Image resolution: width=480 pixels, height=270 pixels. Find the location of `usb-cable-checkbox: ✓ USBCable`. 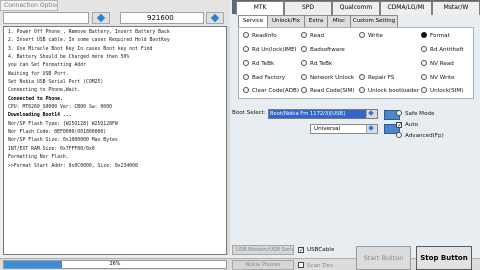

usb-cable-checkbox: ✓ USBCable is located at coordinates (316, 250).